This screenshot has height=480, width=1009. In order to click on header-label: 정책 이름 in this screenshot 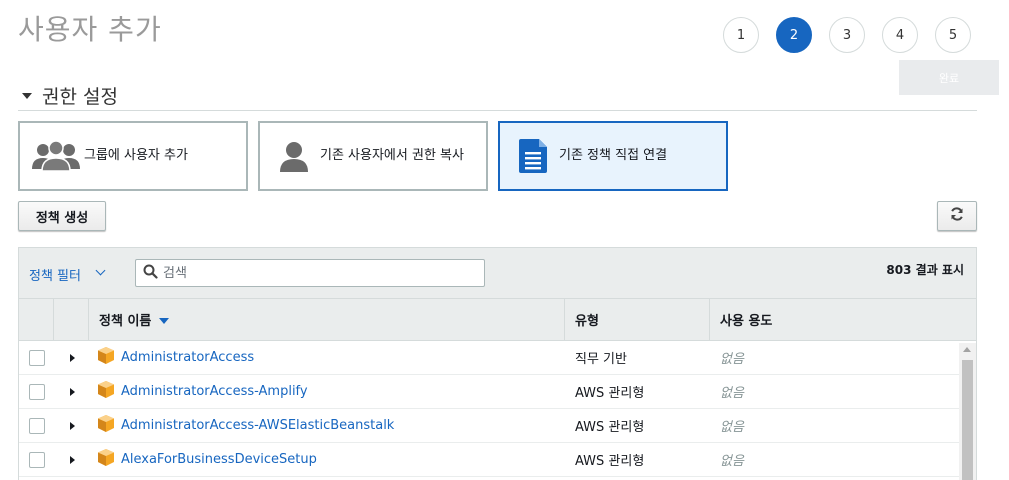, I will do `click(125, 321)`.